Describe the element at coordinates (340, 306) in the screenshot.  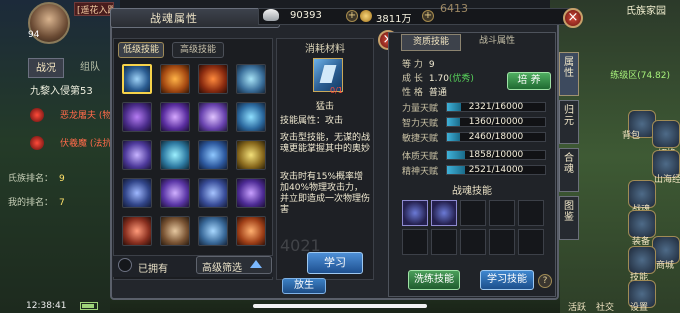
I see `home-indicator` at that location.